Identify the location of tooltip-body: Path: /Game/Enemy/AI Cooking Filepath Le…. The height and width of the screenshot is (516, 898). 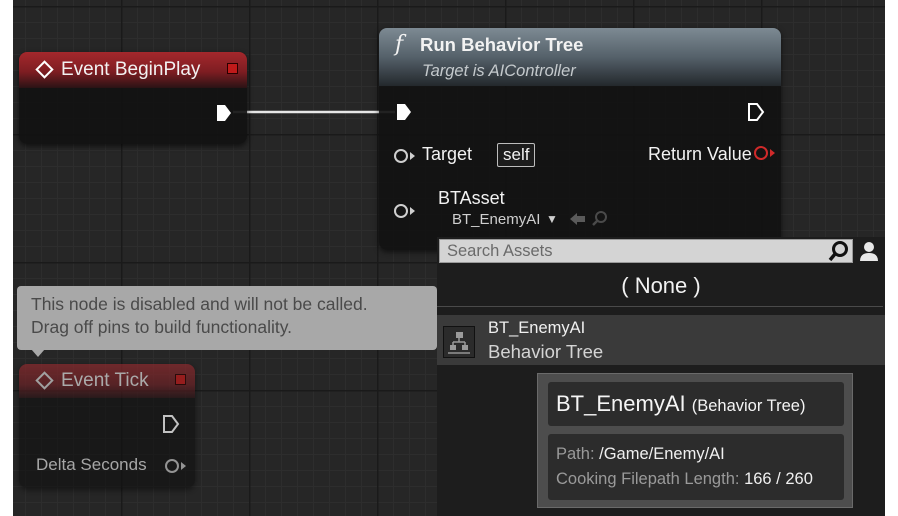
(696, 467).